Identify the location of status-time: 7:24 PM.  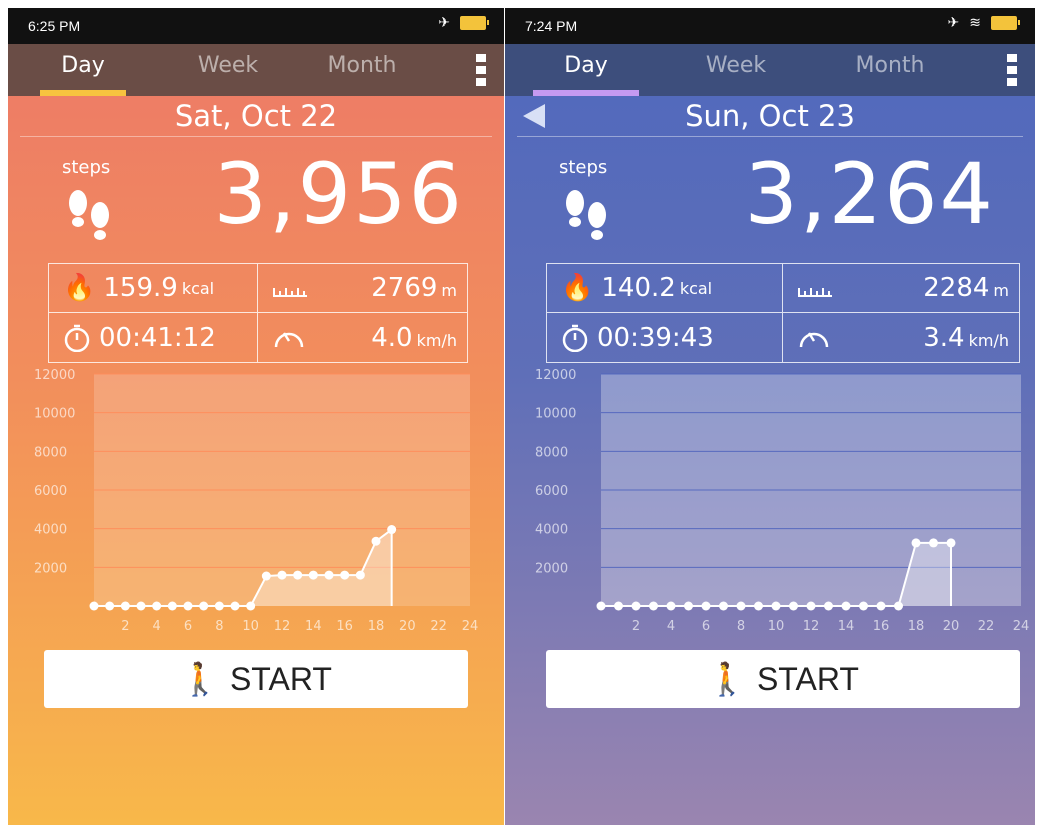
(551, 26).